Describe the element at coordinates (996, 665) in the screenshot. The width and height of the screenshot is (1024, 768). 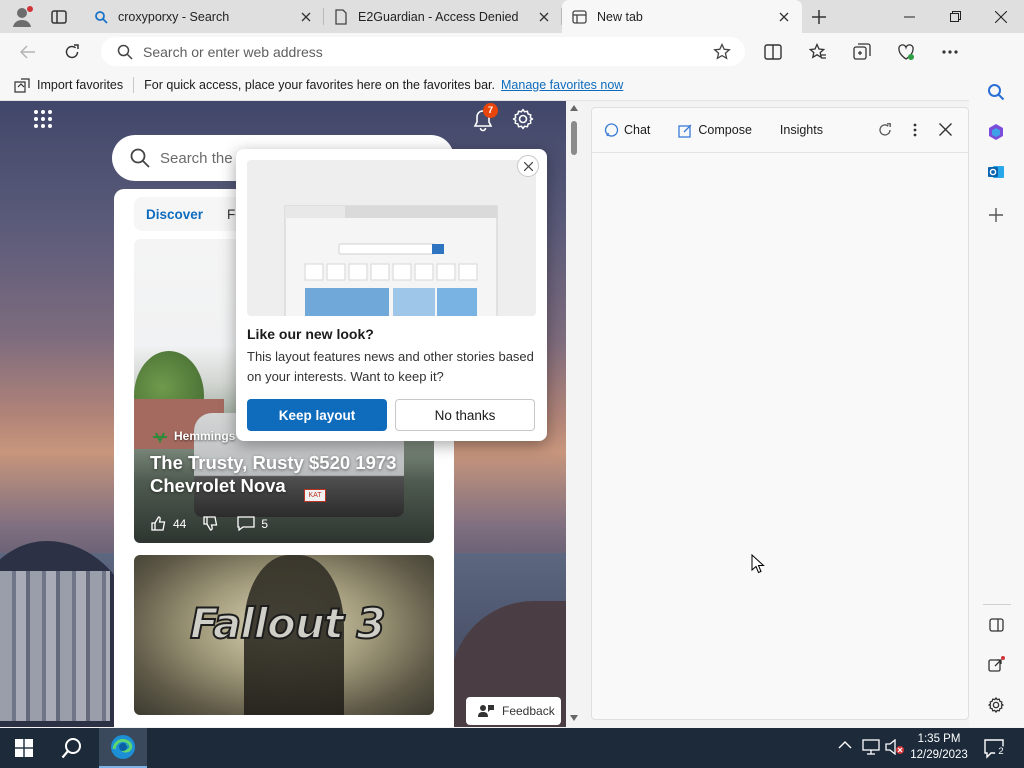
I see `open-external-button` at that location.